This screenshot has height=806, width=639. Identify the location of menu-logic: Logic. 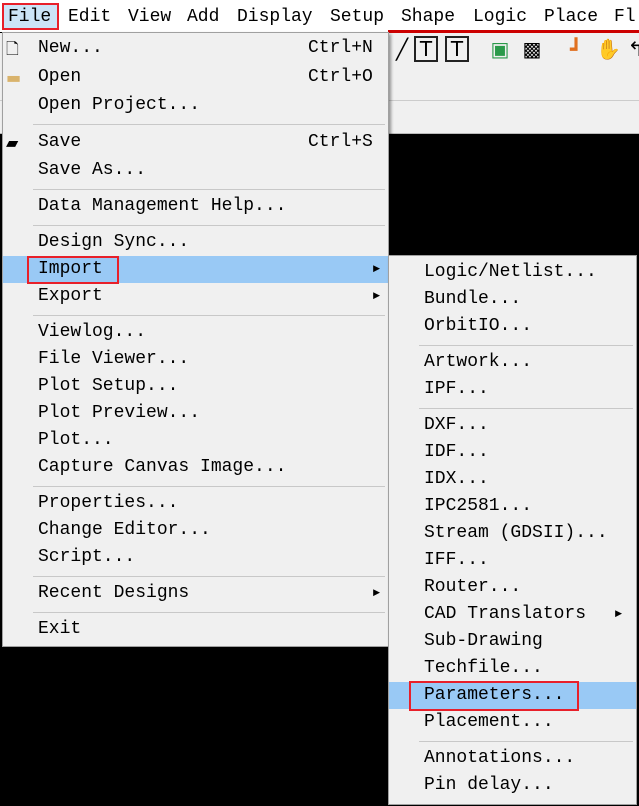
(500, 17).